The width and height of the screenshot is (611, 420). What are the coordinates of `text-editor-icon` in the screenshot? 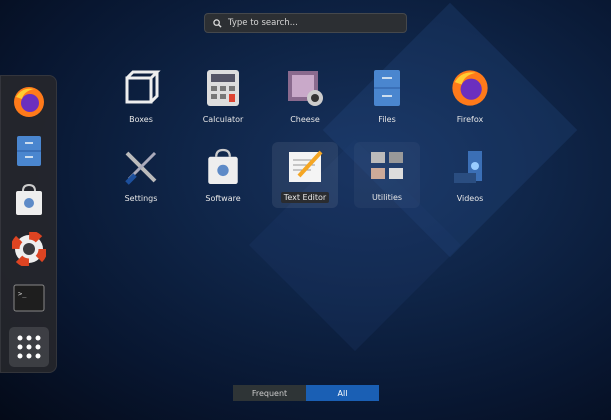 It's located at (306, 166).